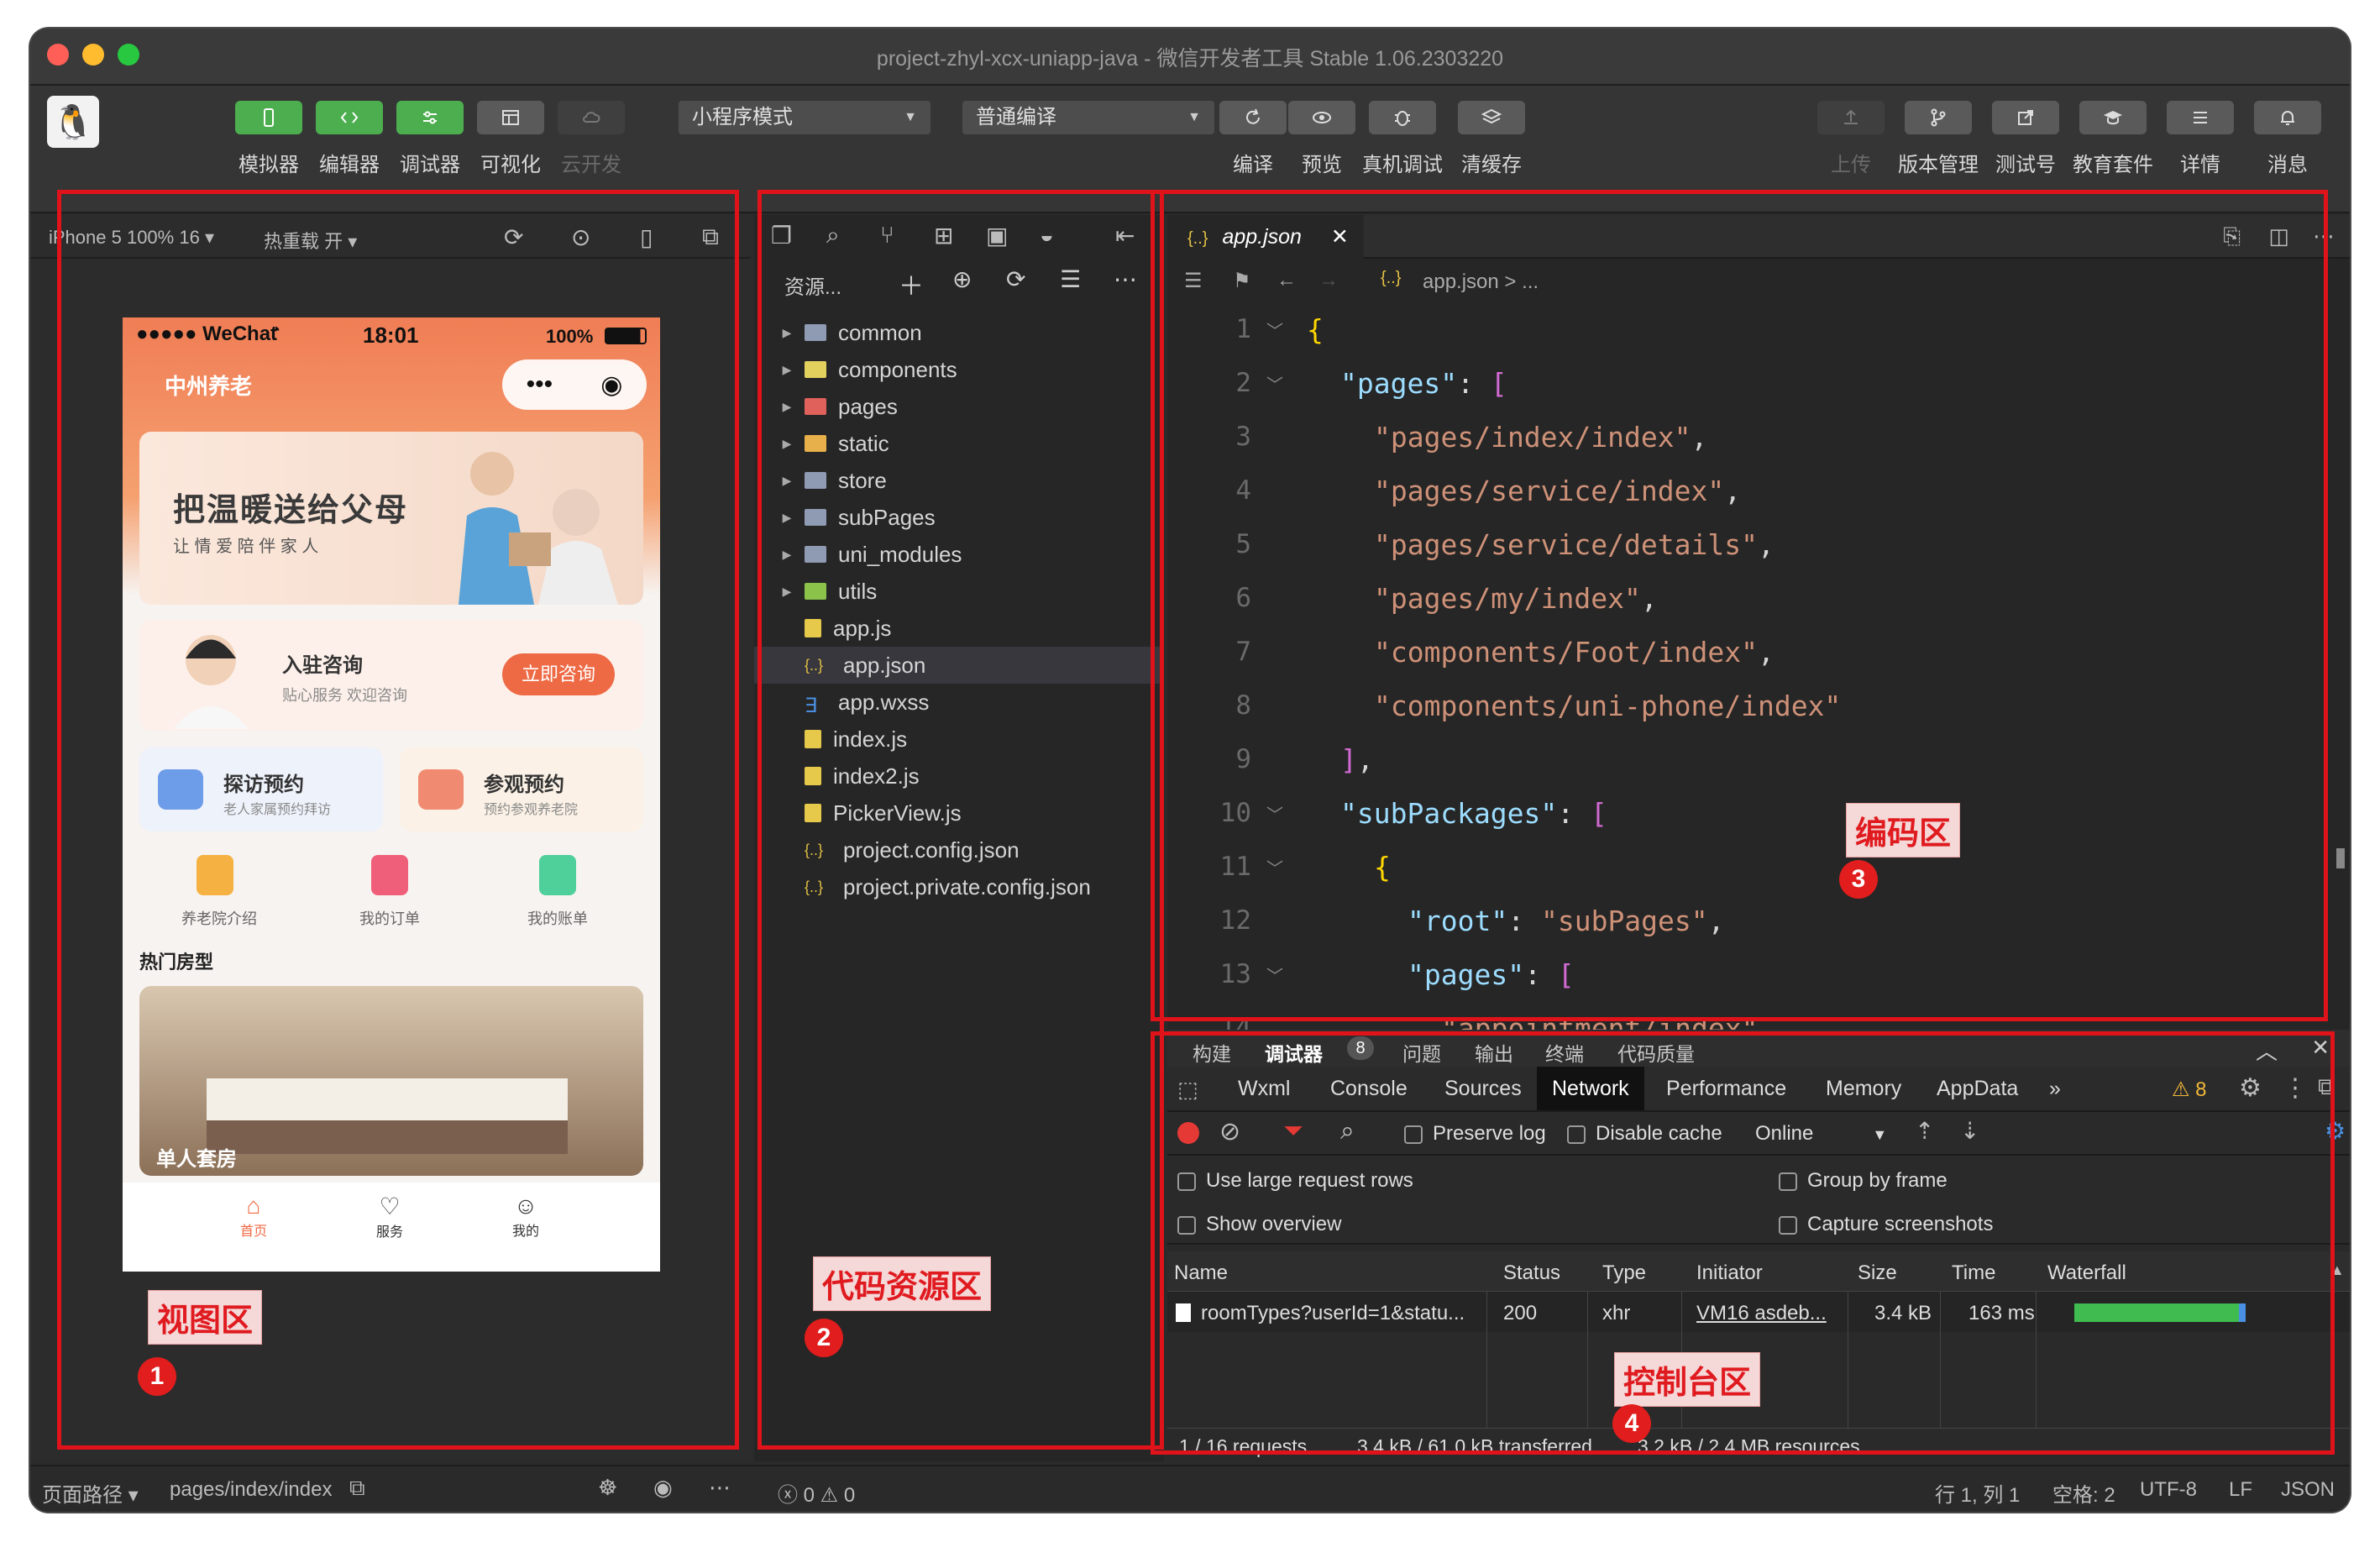  Describe the element at coordinates (1047, 236) in the screenshot. I see `docker-icon: ◒` at that location.